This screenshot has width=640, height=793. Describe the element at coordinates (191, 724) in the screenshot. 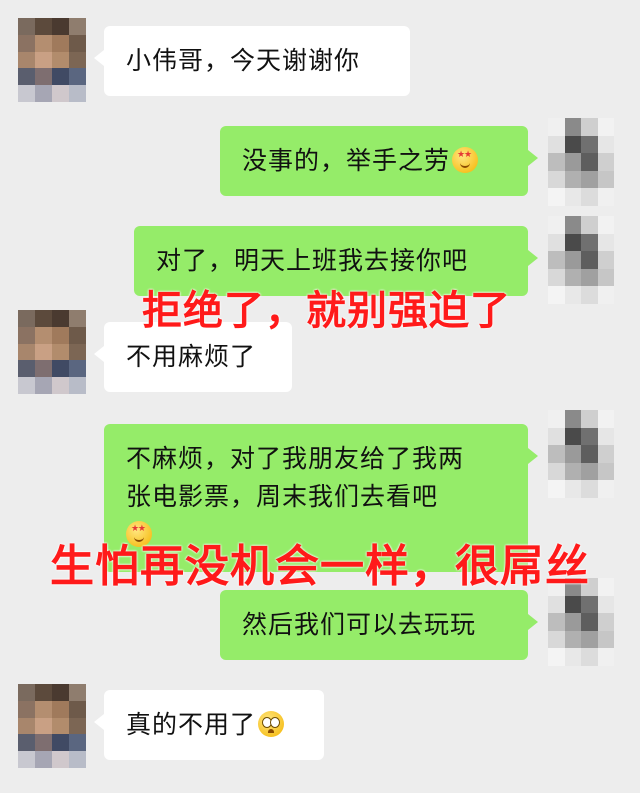

I see `message-text: 真的不用了` at that location.